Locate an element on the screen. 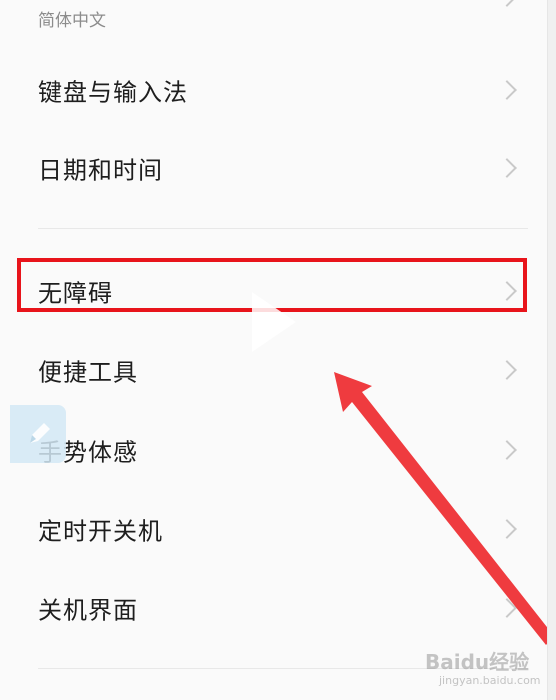 The height and width of the screenshot is (700, 556). screen-edge is located at coordinates (551, 350).